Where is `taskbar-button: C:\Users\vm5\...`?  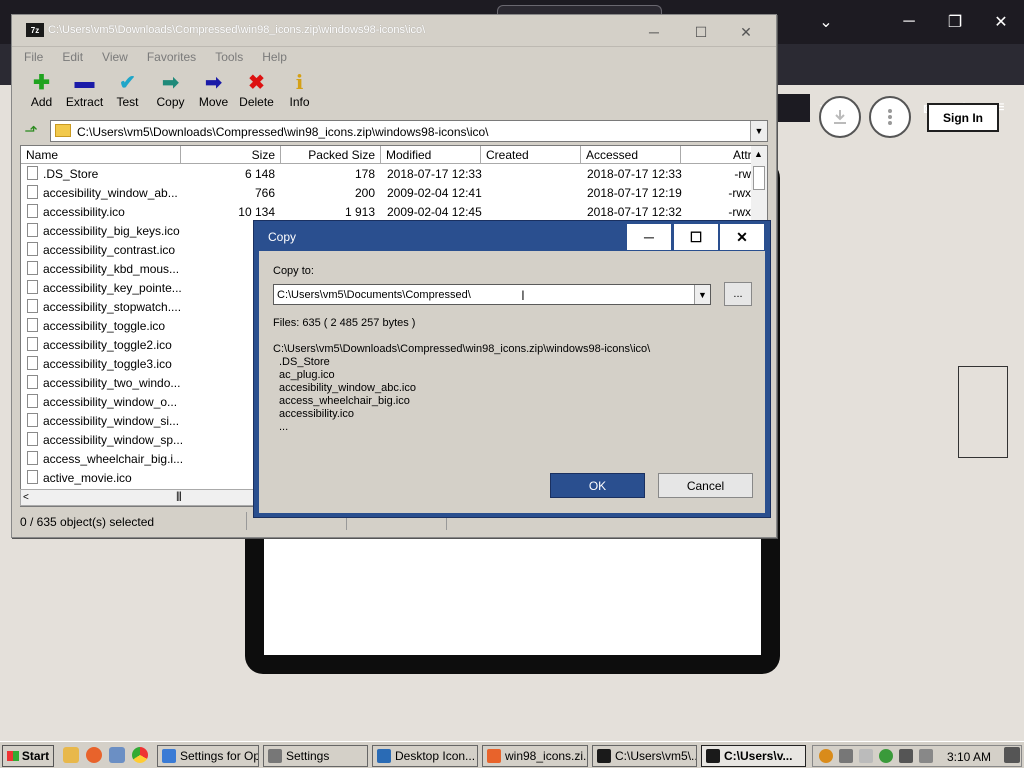 taskbar-button: C:\Users\vm5\... is located at coordinates (644, 756).